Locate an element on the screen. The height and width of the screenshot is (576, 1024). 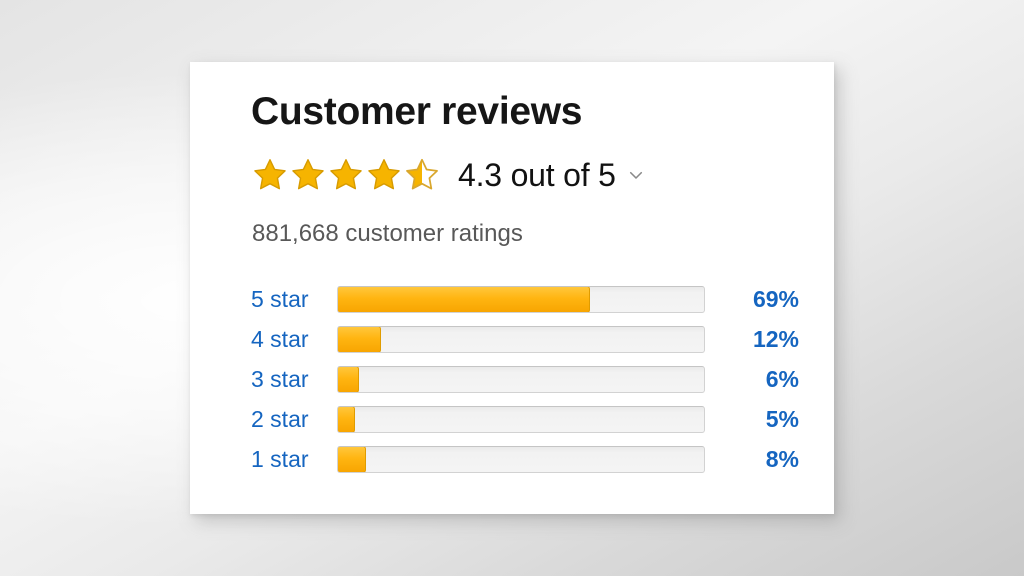
star-filter-link-4: 4 star is located at coordinates (294, 339).